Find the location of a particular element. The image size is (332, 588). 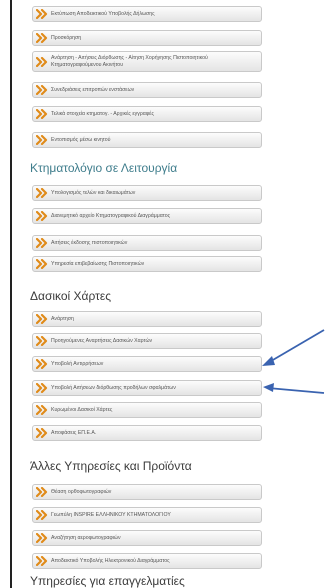

arrow-head-objections is located at coordinates (268, 361).